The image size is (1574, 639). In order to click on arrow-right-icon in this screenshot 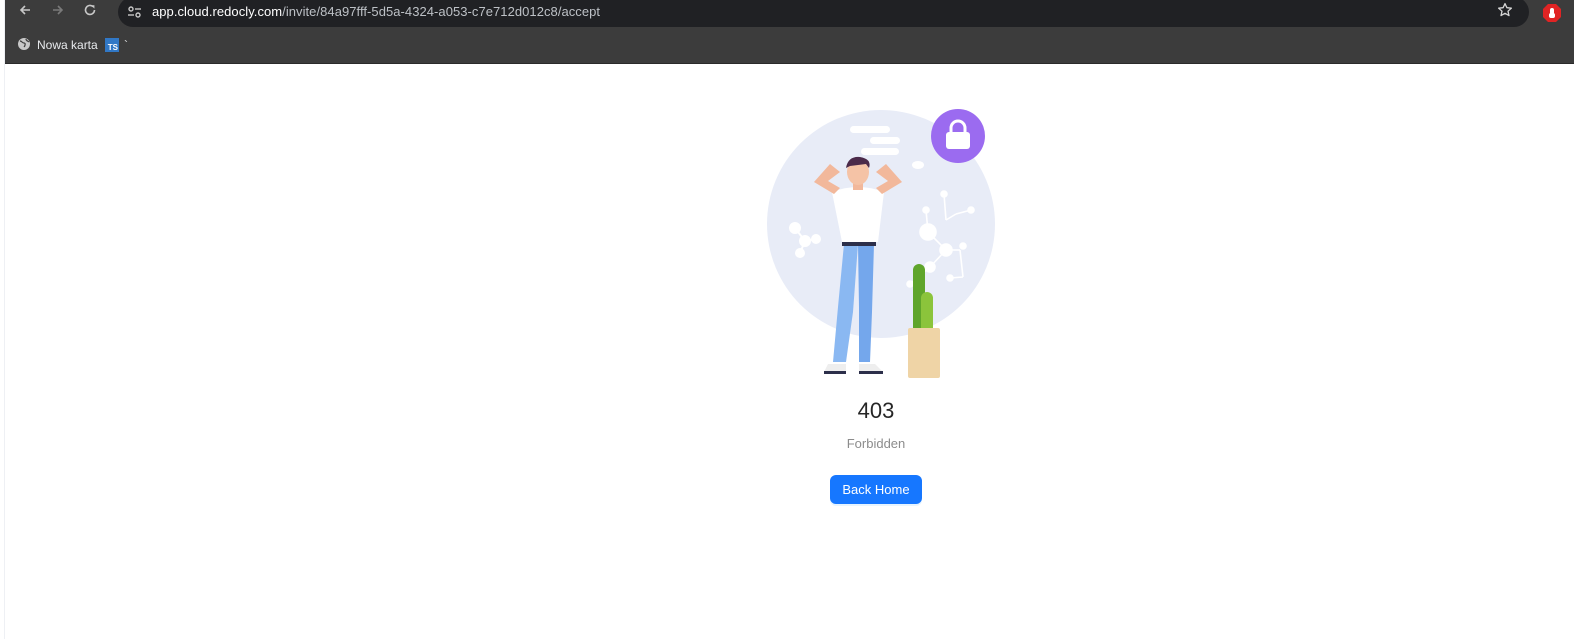, I will do `click(58, 12)`.